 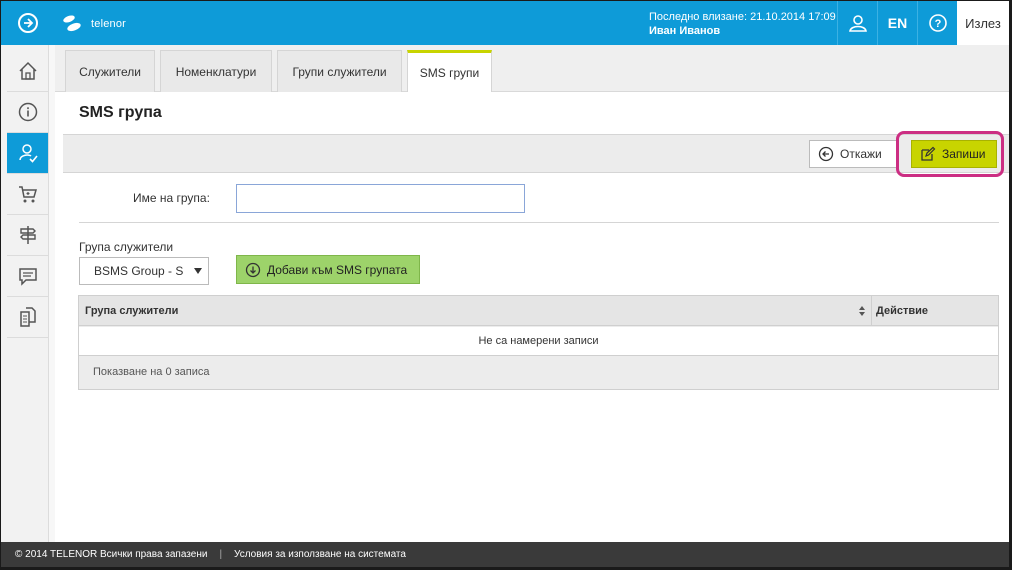 I want to click on documents-icon, so click(x=27, y=317).